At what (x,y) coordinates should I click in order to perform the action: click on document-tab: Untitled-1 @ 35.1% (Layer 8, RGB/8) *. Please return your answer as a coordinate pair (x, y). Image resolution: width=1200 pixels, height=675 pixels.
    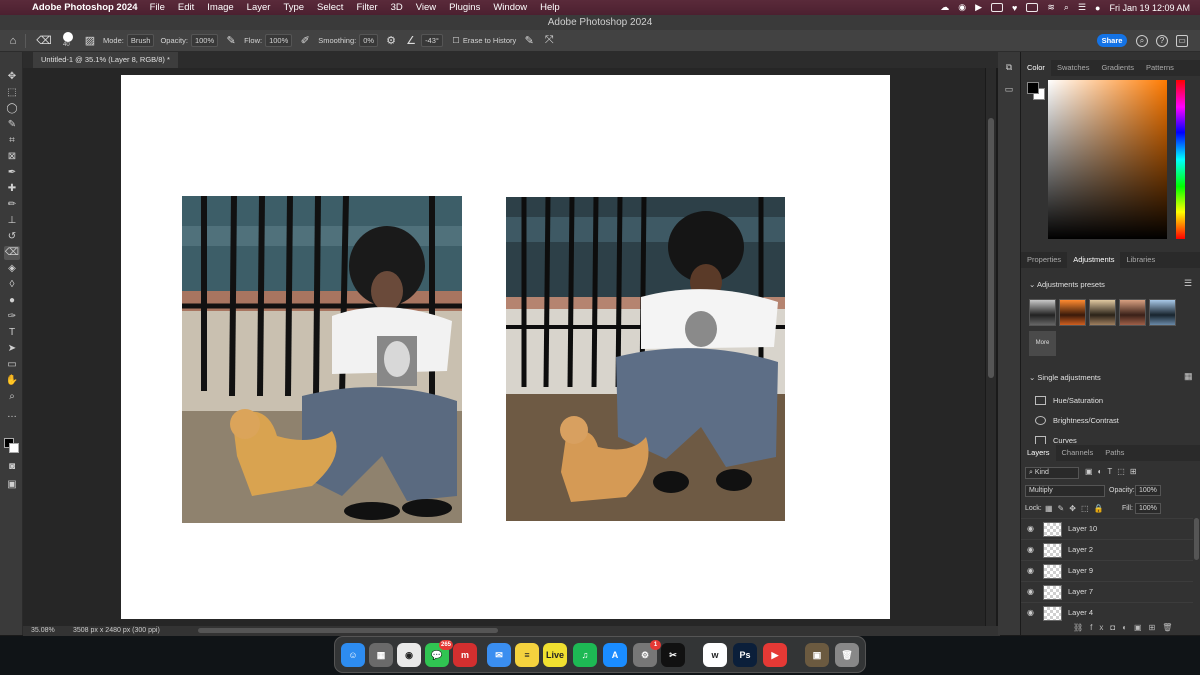
    Looking at the image, I should click on (105, 60).